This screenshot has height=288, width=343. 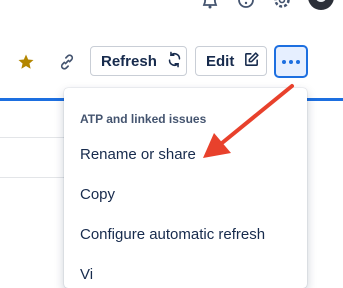 I want to click on active-tab-indicator, so click(x=33, y=99).